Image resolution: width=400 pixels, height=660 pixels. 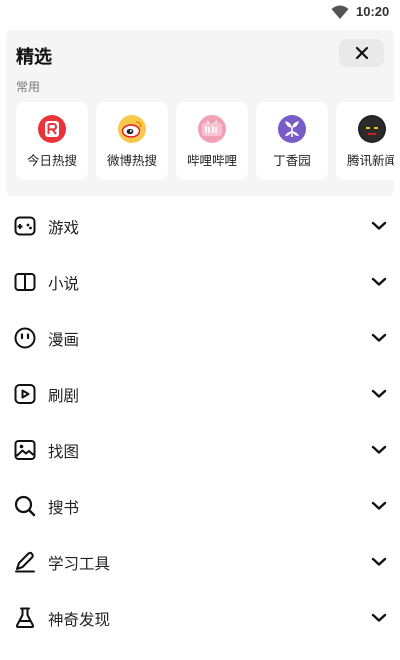 What do you see at coordinates (372, 129) in the screenshot?
I see `tencent-news-logo-icon` at bounding box center [372, 129].